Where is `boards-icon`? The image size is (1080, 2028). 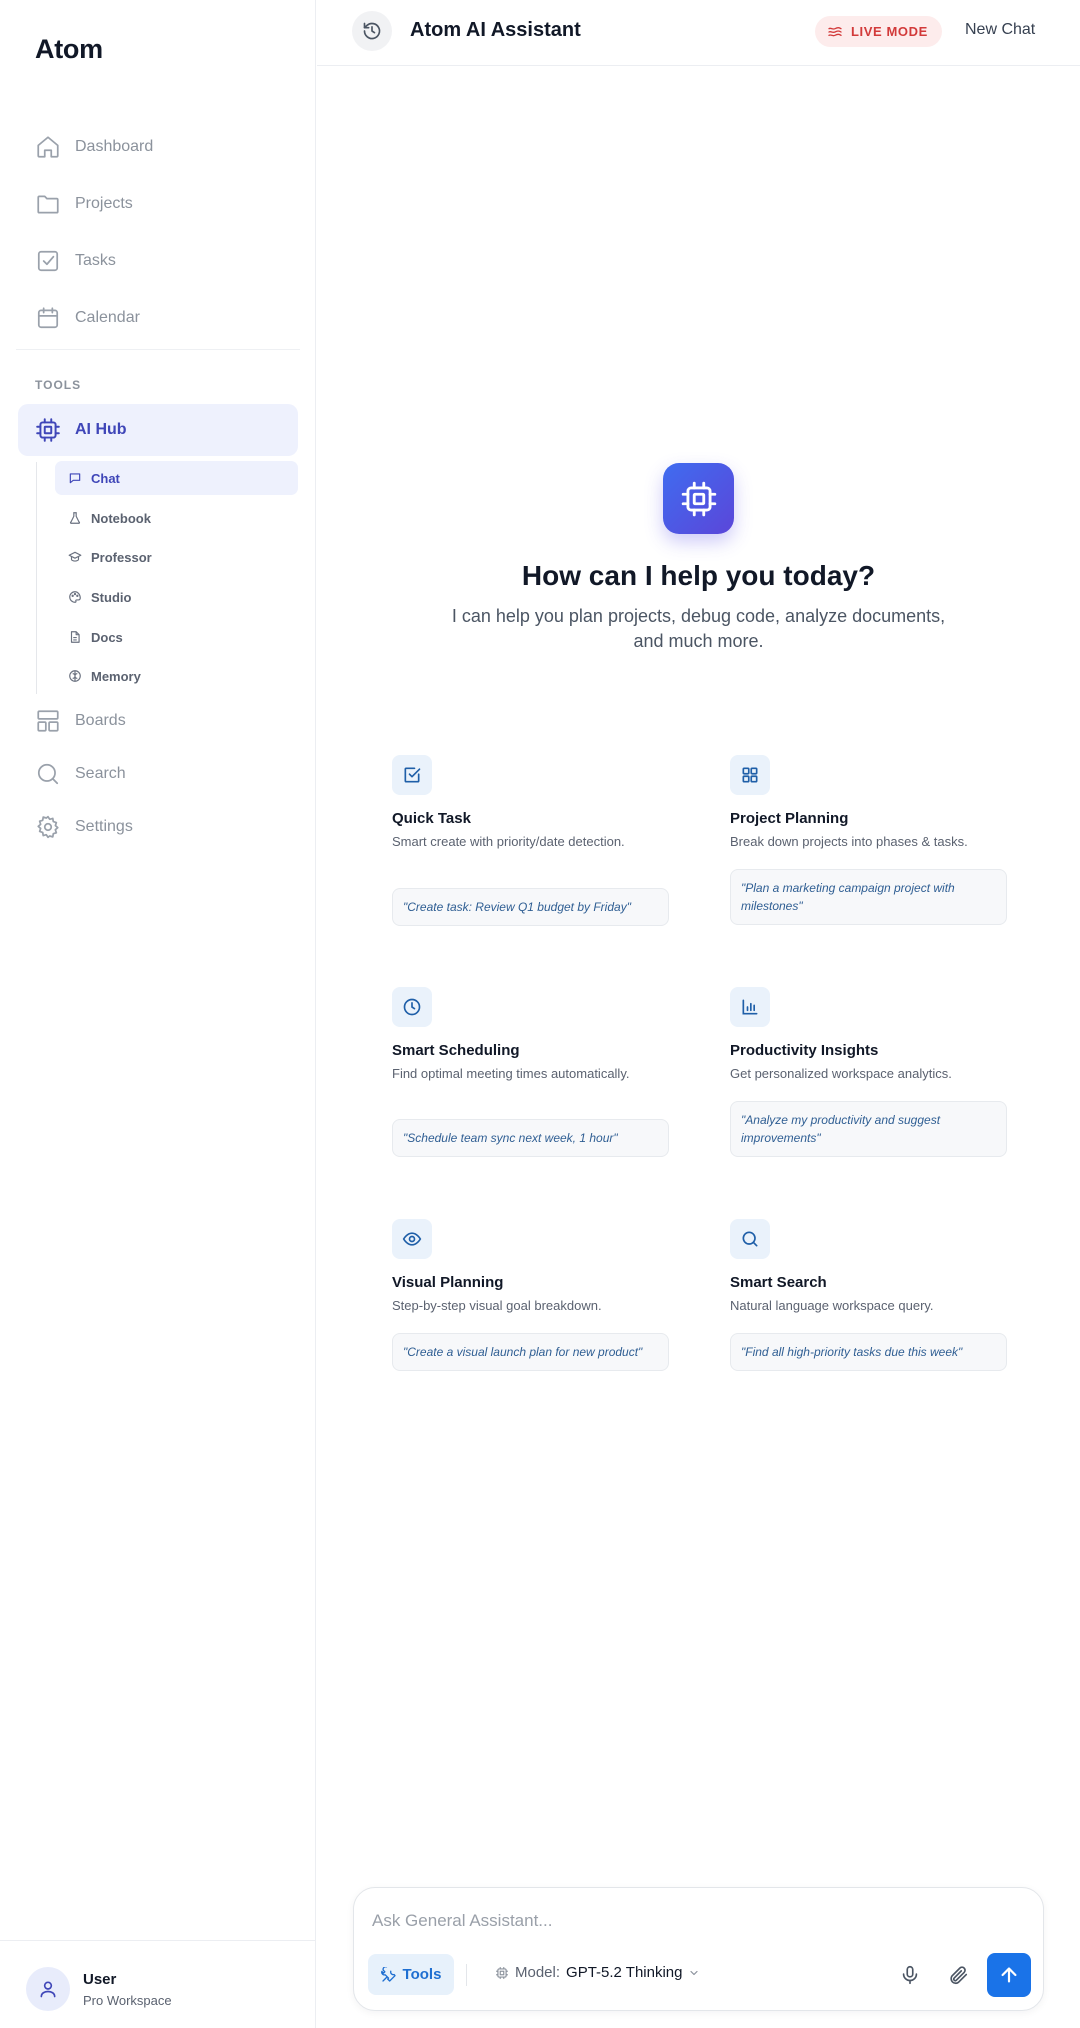 boards-icon is located at coordinates (48, 721).